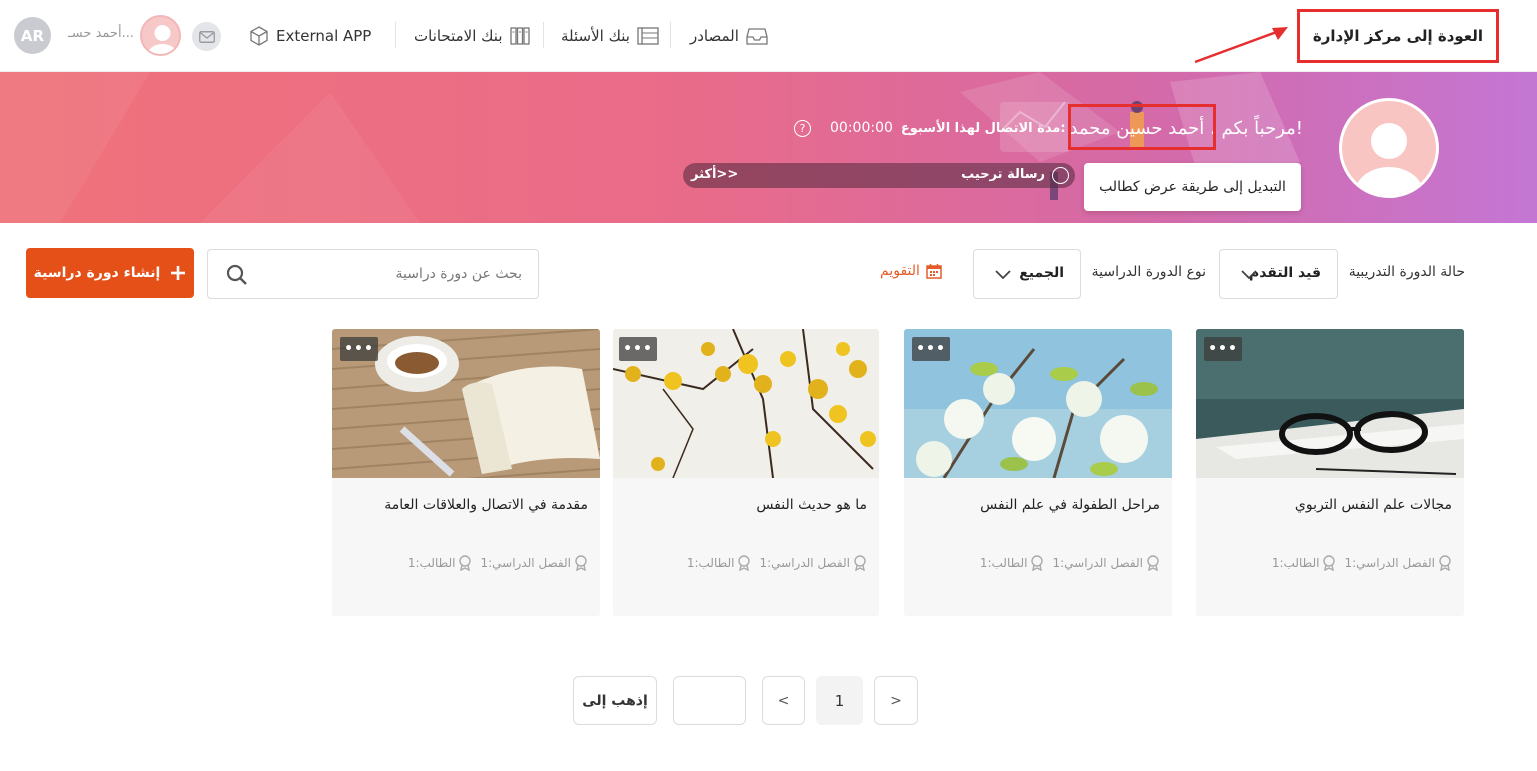 The width and height of the screenshot is (1537, 771). Describe the element at coordinates (1060, 175) in the screenshot. I see `timer-icon` at that location.